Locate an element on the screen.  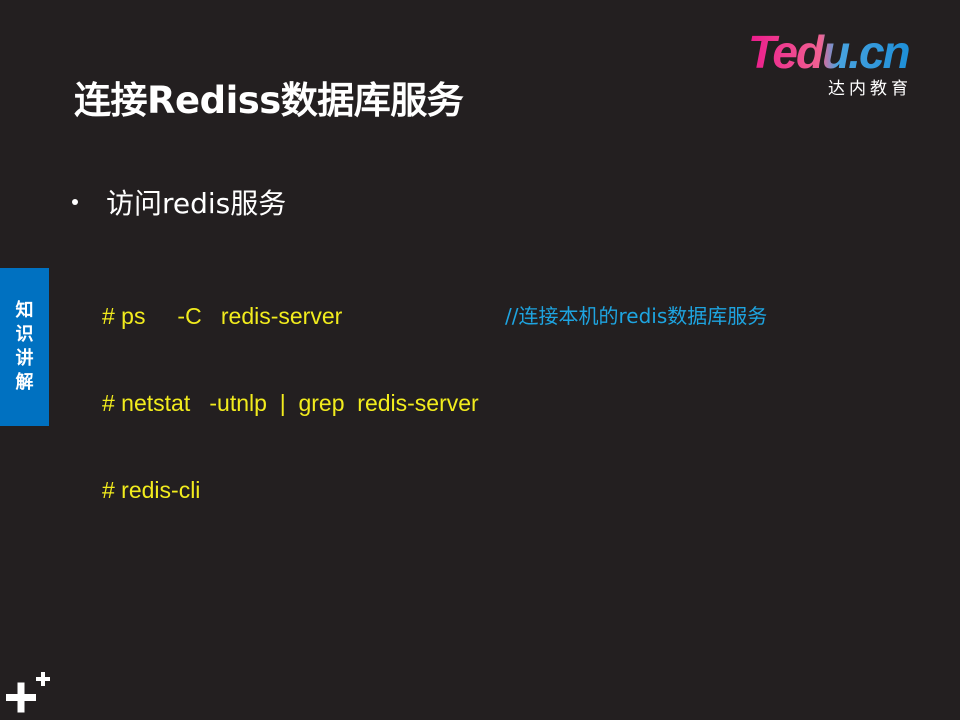
code-line-redis-cli: # redis-cli is located at coordinates (151, 490).